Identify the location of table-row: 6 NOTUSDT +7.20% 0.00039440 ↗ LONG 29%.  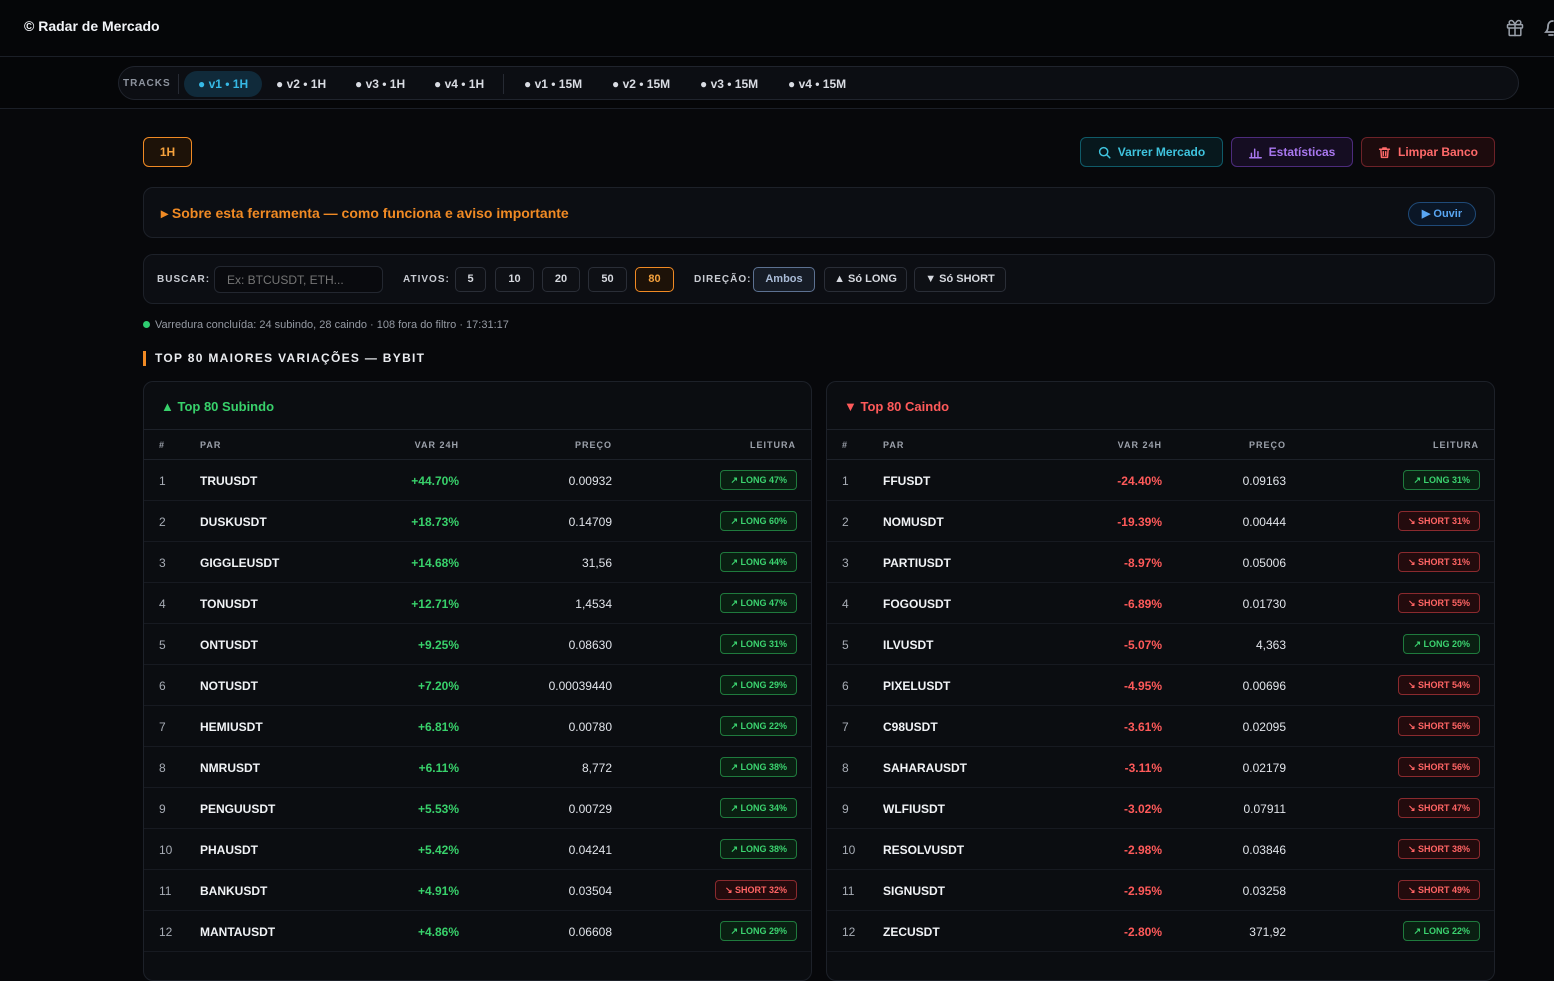
(477, 685).